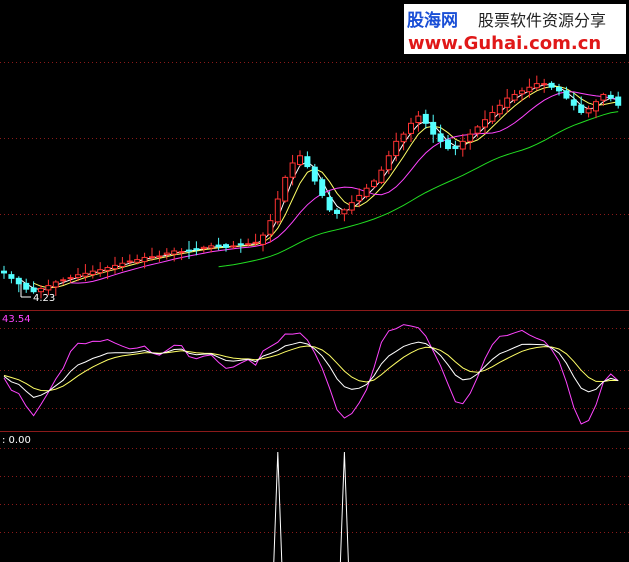 The height and width of the screenshot is (562, 629). Describe the element at coordinates (542, 20) in the screenshot. I see `watermark-slogan: 股票软件资源分享` at that location.